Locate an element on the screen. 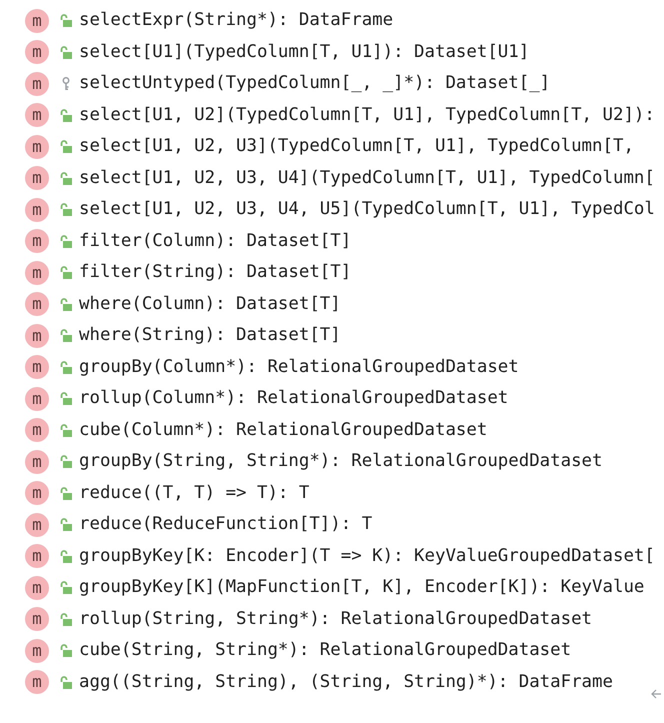  method-signature: groupBy(String, String*): RelationalGroupedDataset is located at coordinates (341, 461).